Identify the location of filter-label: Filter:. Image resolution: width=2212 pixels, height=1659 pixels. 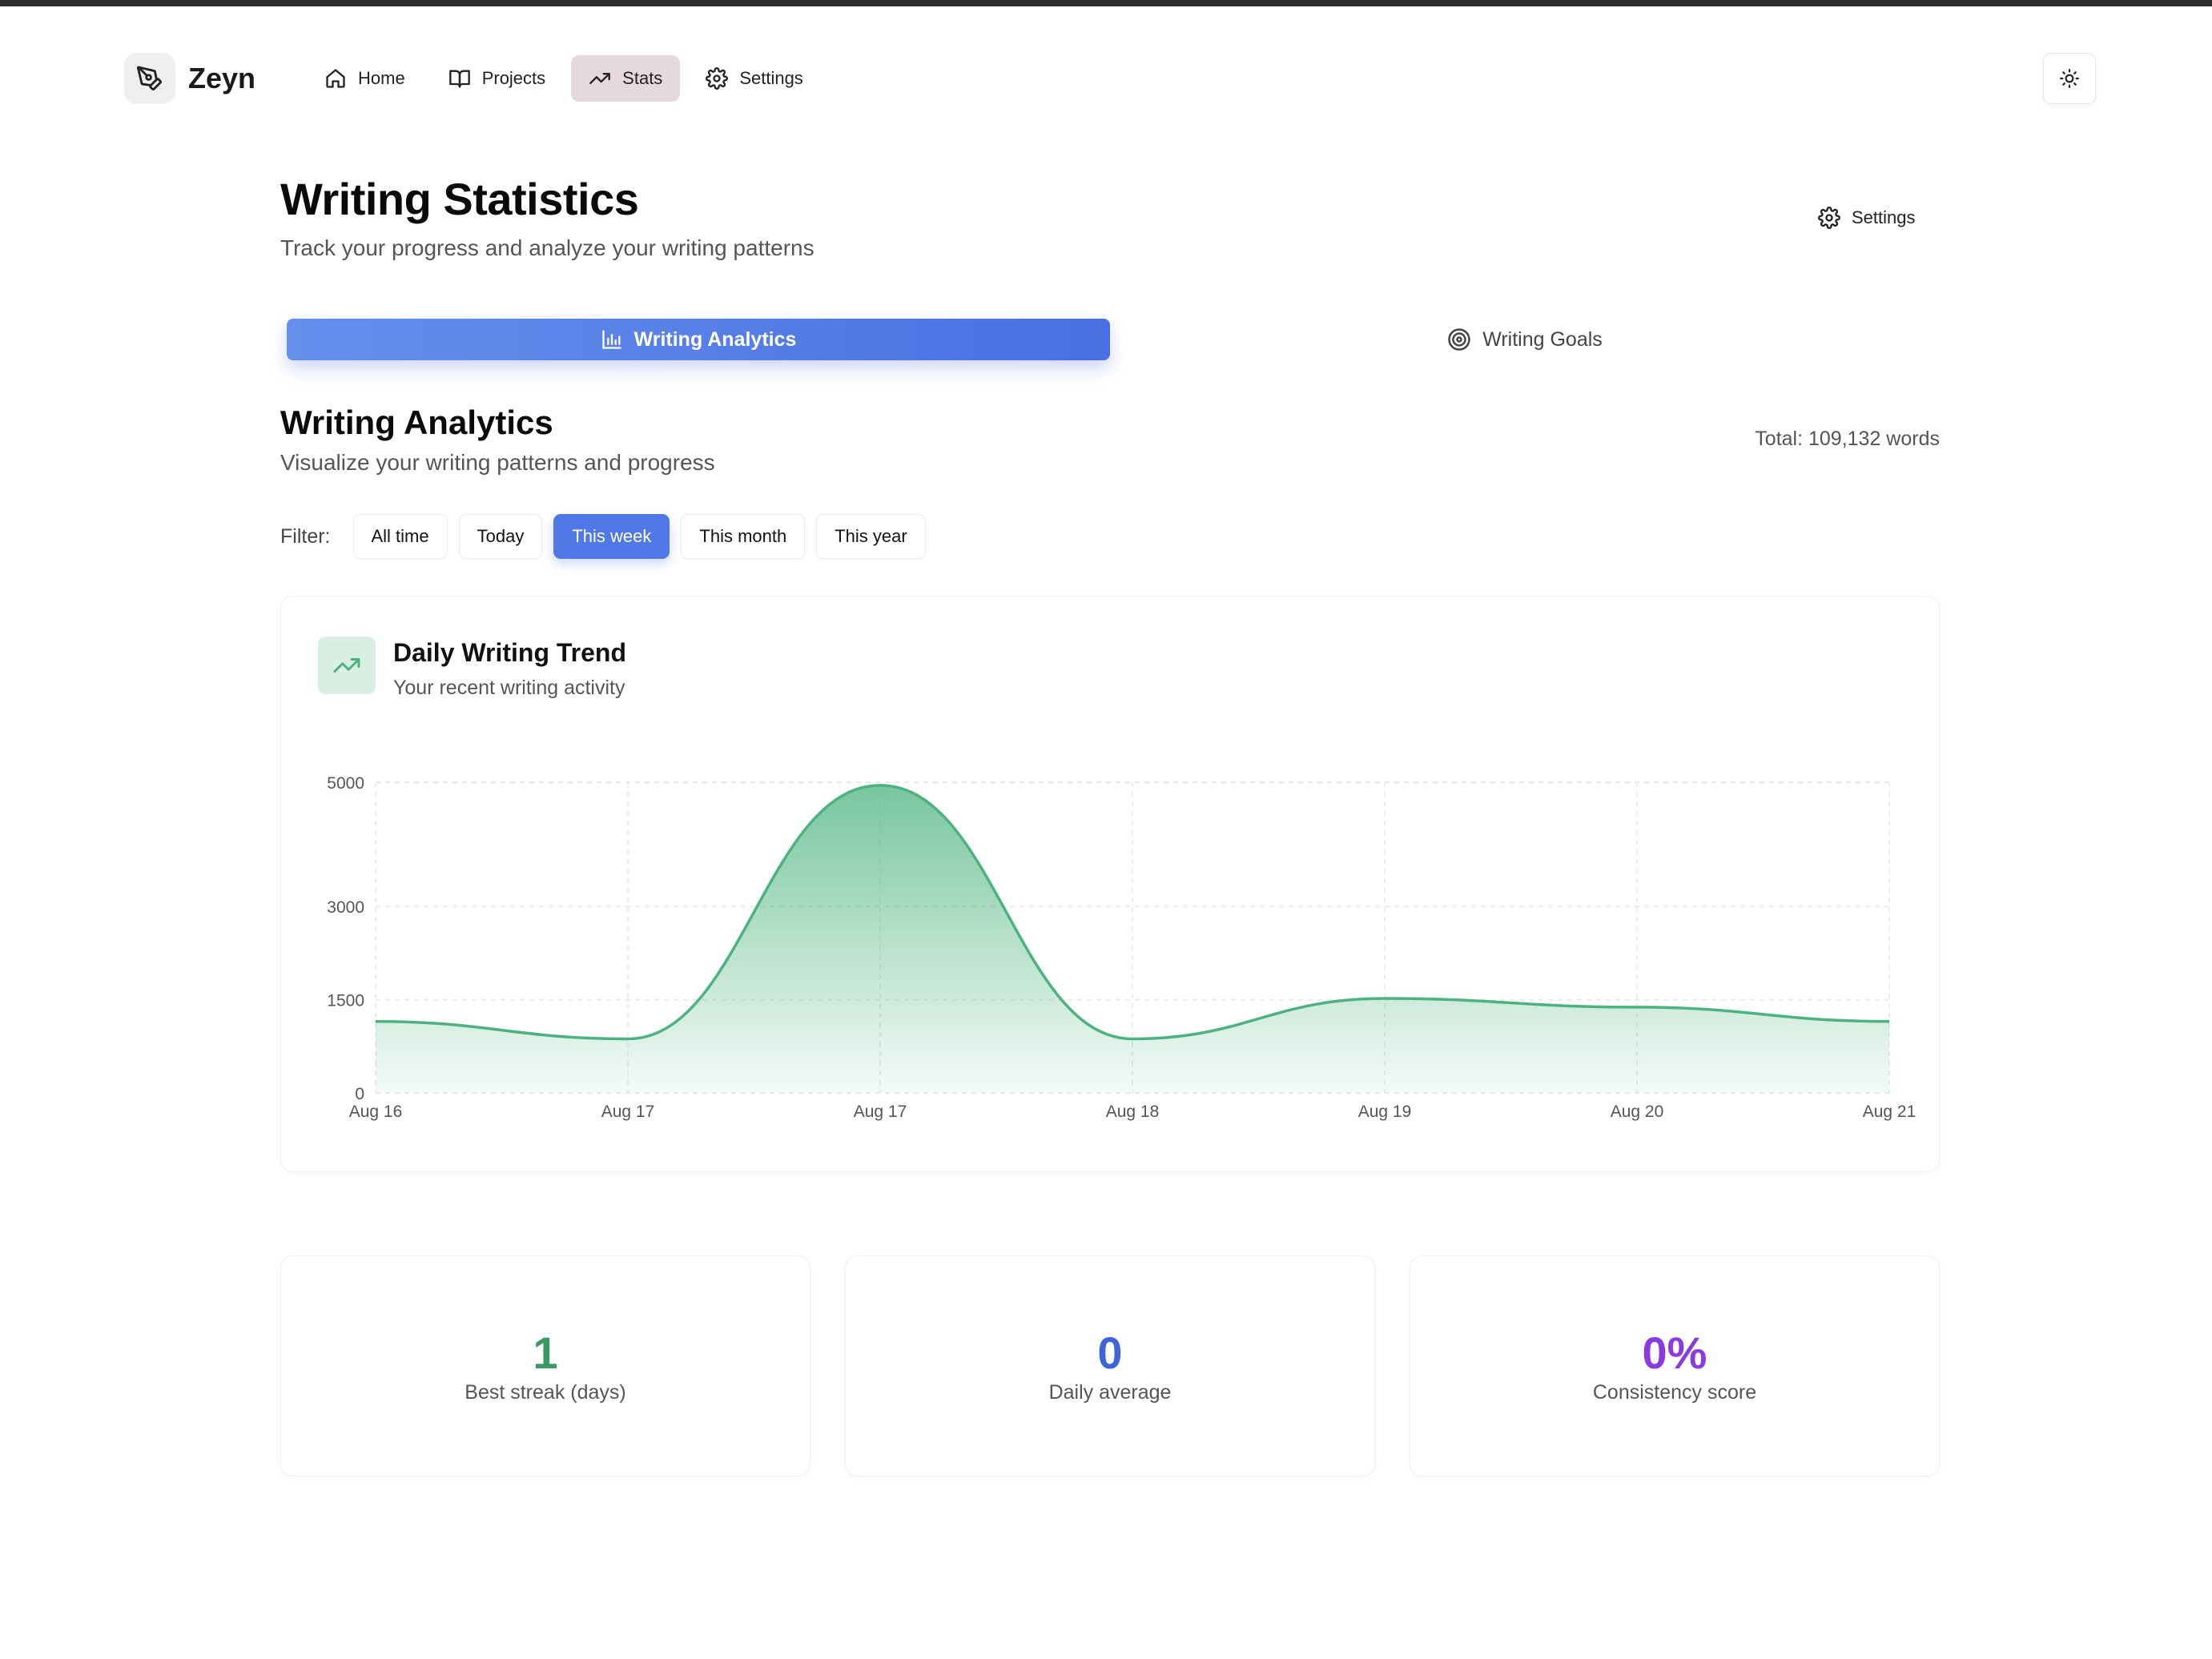
(305, 536).